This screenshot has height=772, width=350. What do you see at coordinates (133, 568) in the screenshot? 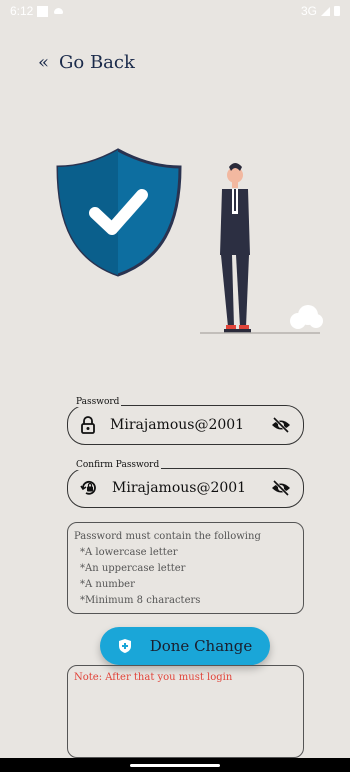
I see `rule-item: *An uppercase letter` at bounding box center [133, 568].